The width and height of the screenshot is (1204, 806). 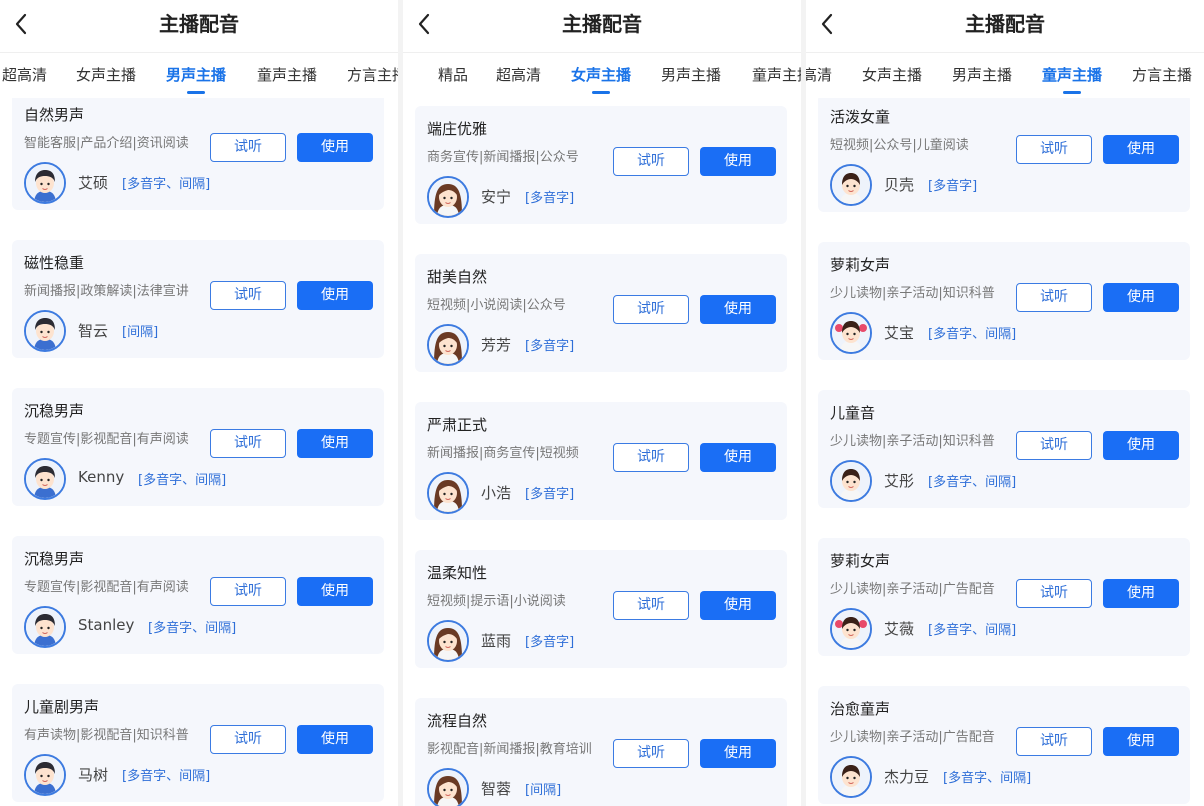 What do you see at coordinates (819, 75) in the screenshot?
I see `tab-hd: 高清` at bounding box center [819, 75].